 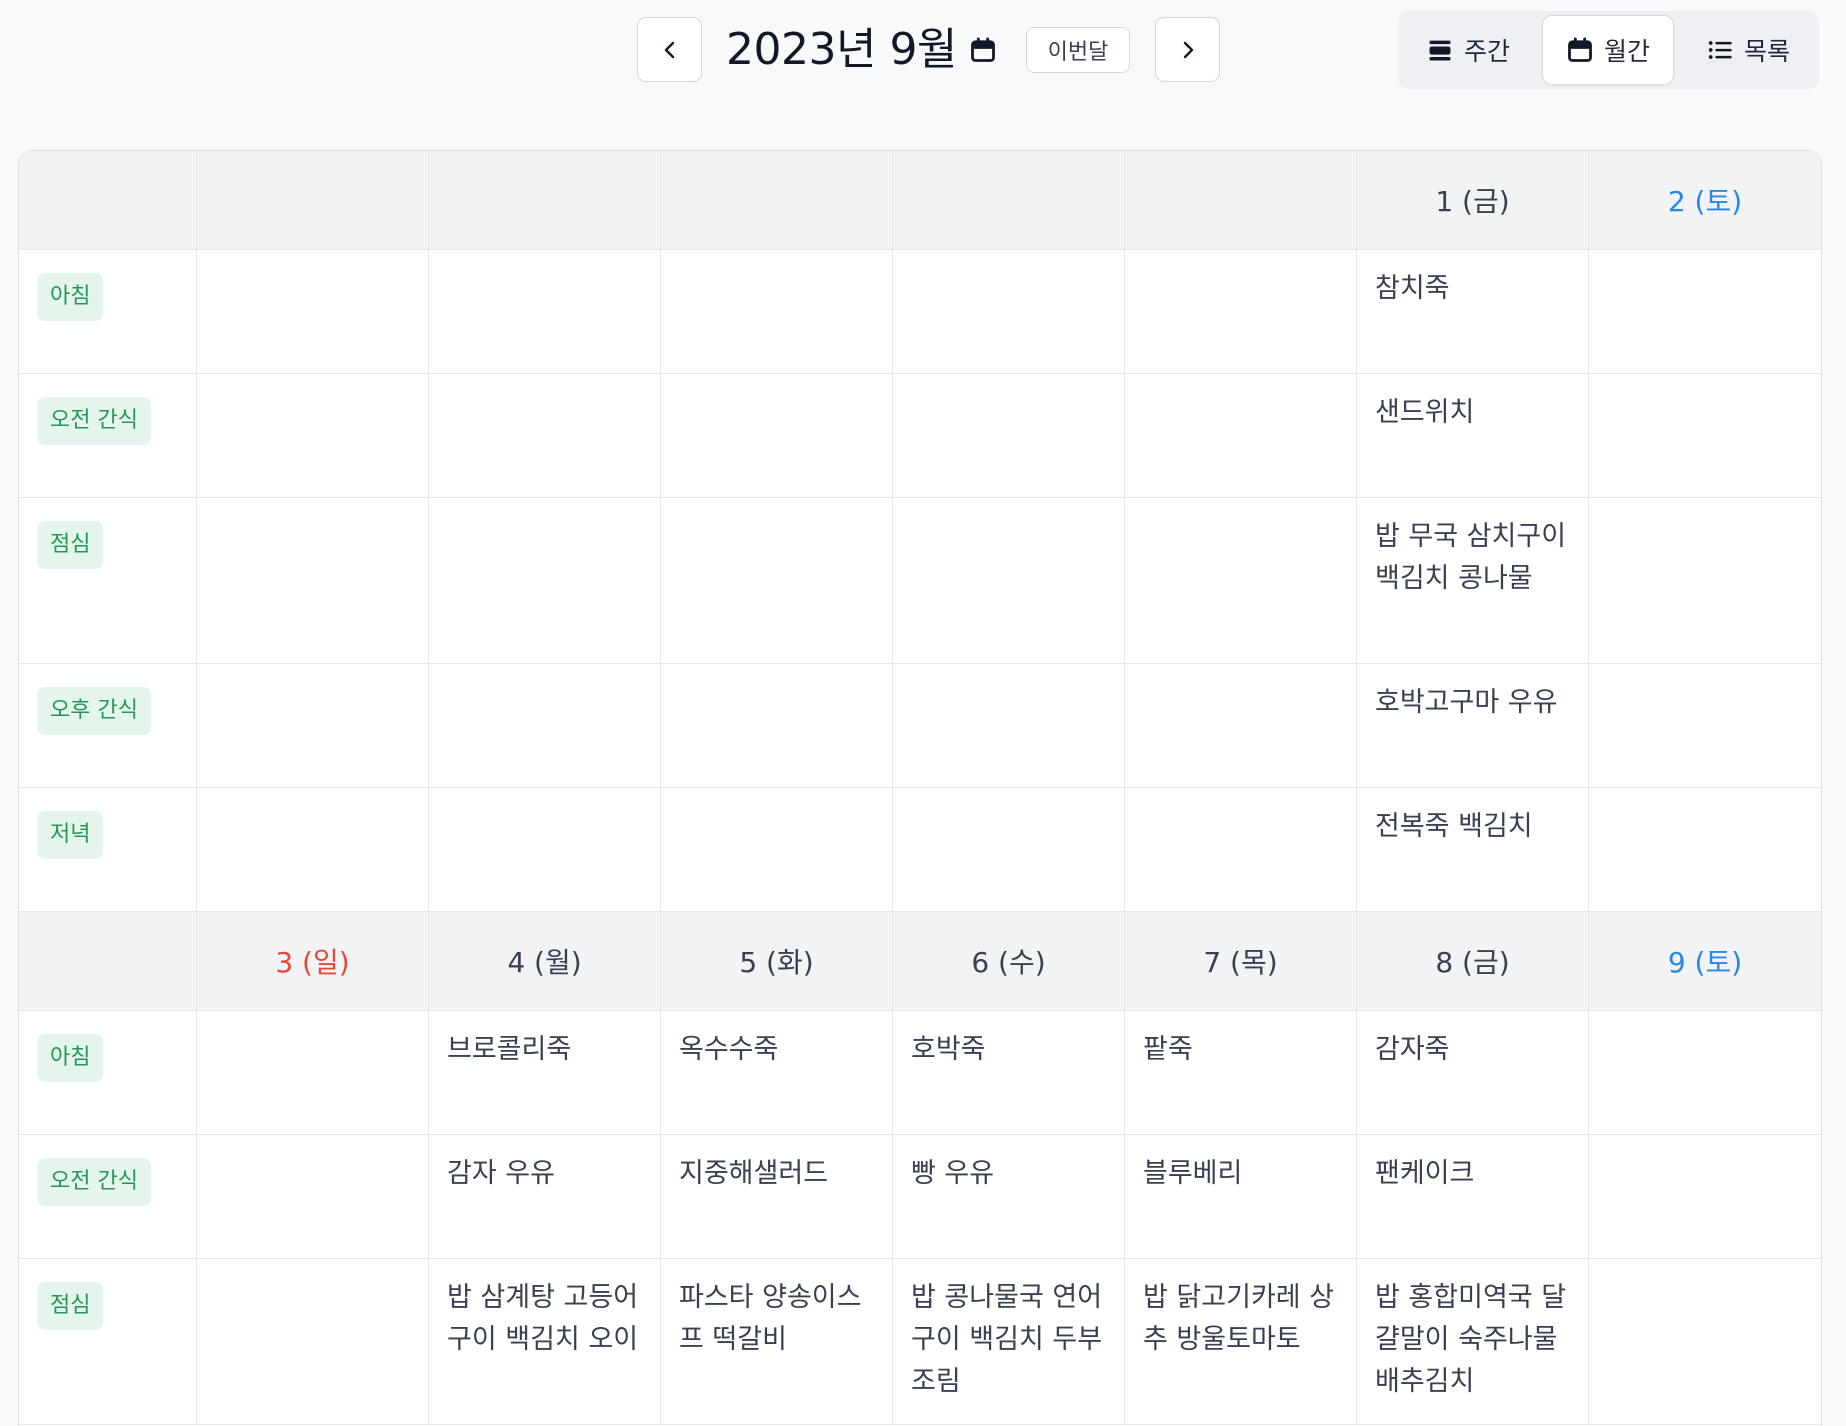 I want to click on meal-cell: 호박죽, so click(x=1009, y=1073).